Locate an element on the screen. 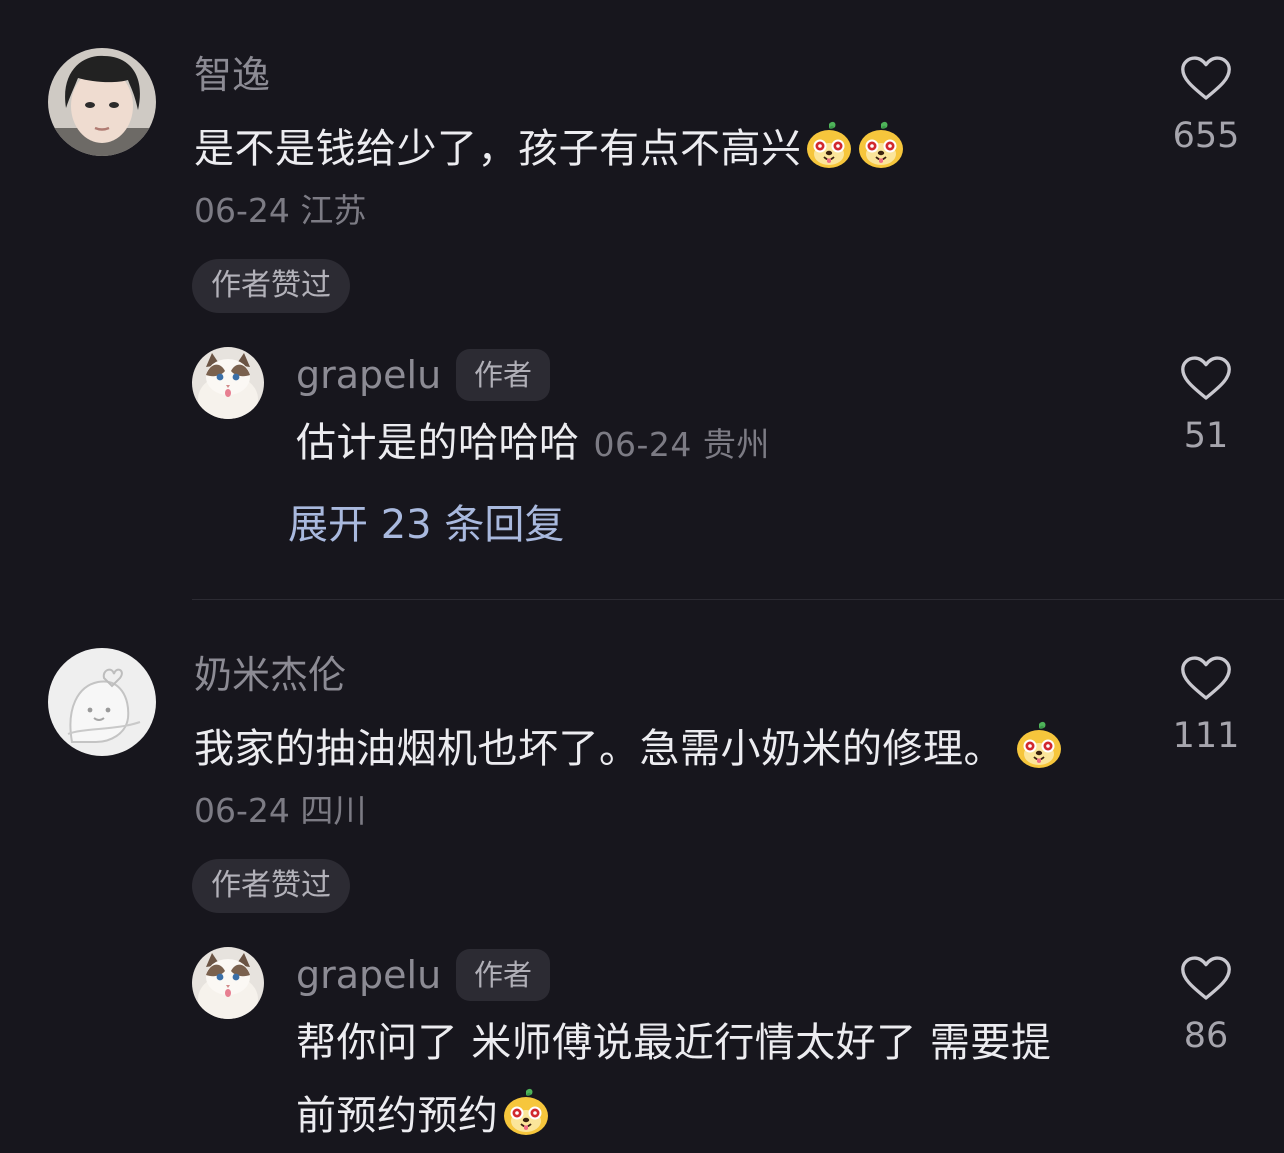  like-count: 655 is located at coordinates (1206, 136).